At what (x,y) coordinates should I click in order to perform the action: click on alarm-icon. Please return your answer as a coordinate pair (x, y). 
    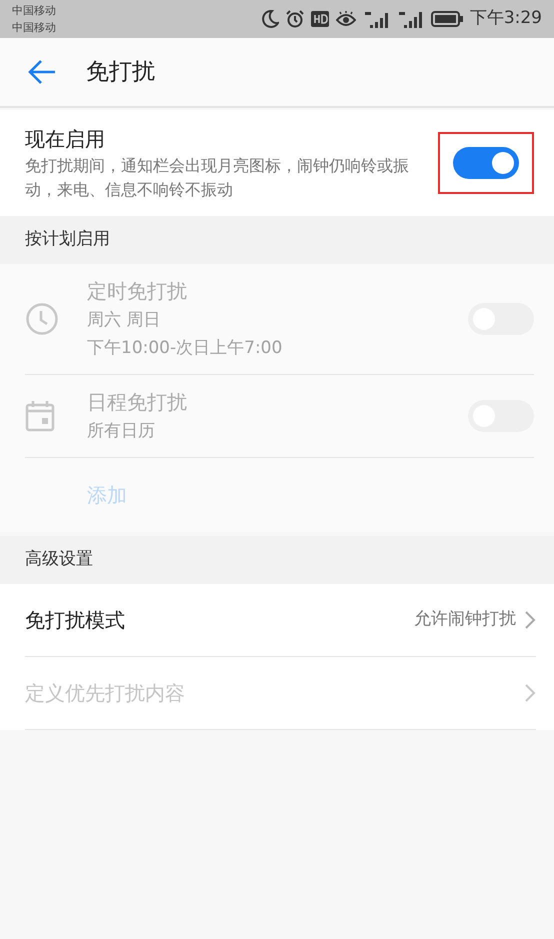
    Looking at the image, I should click on (295, 19).